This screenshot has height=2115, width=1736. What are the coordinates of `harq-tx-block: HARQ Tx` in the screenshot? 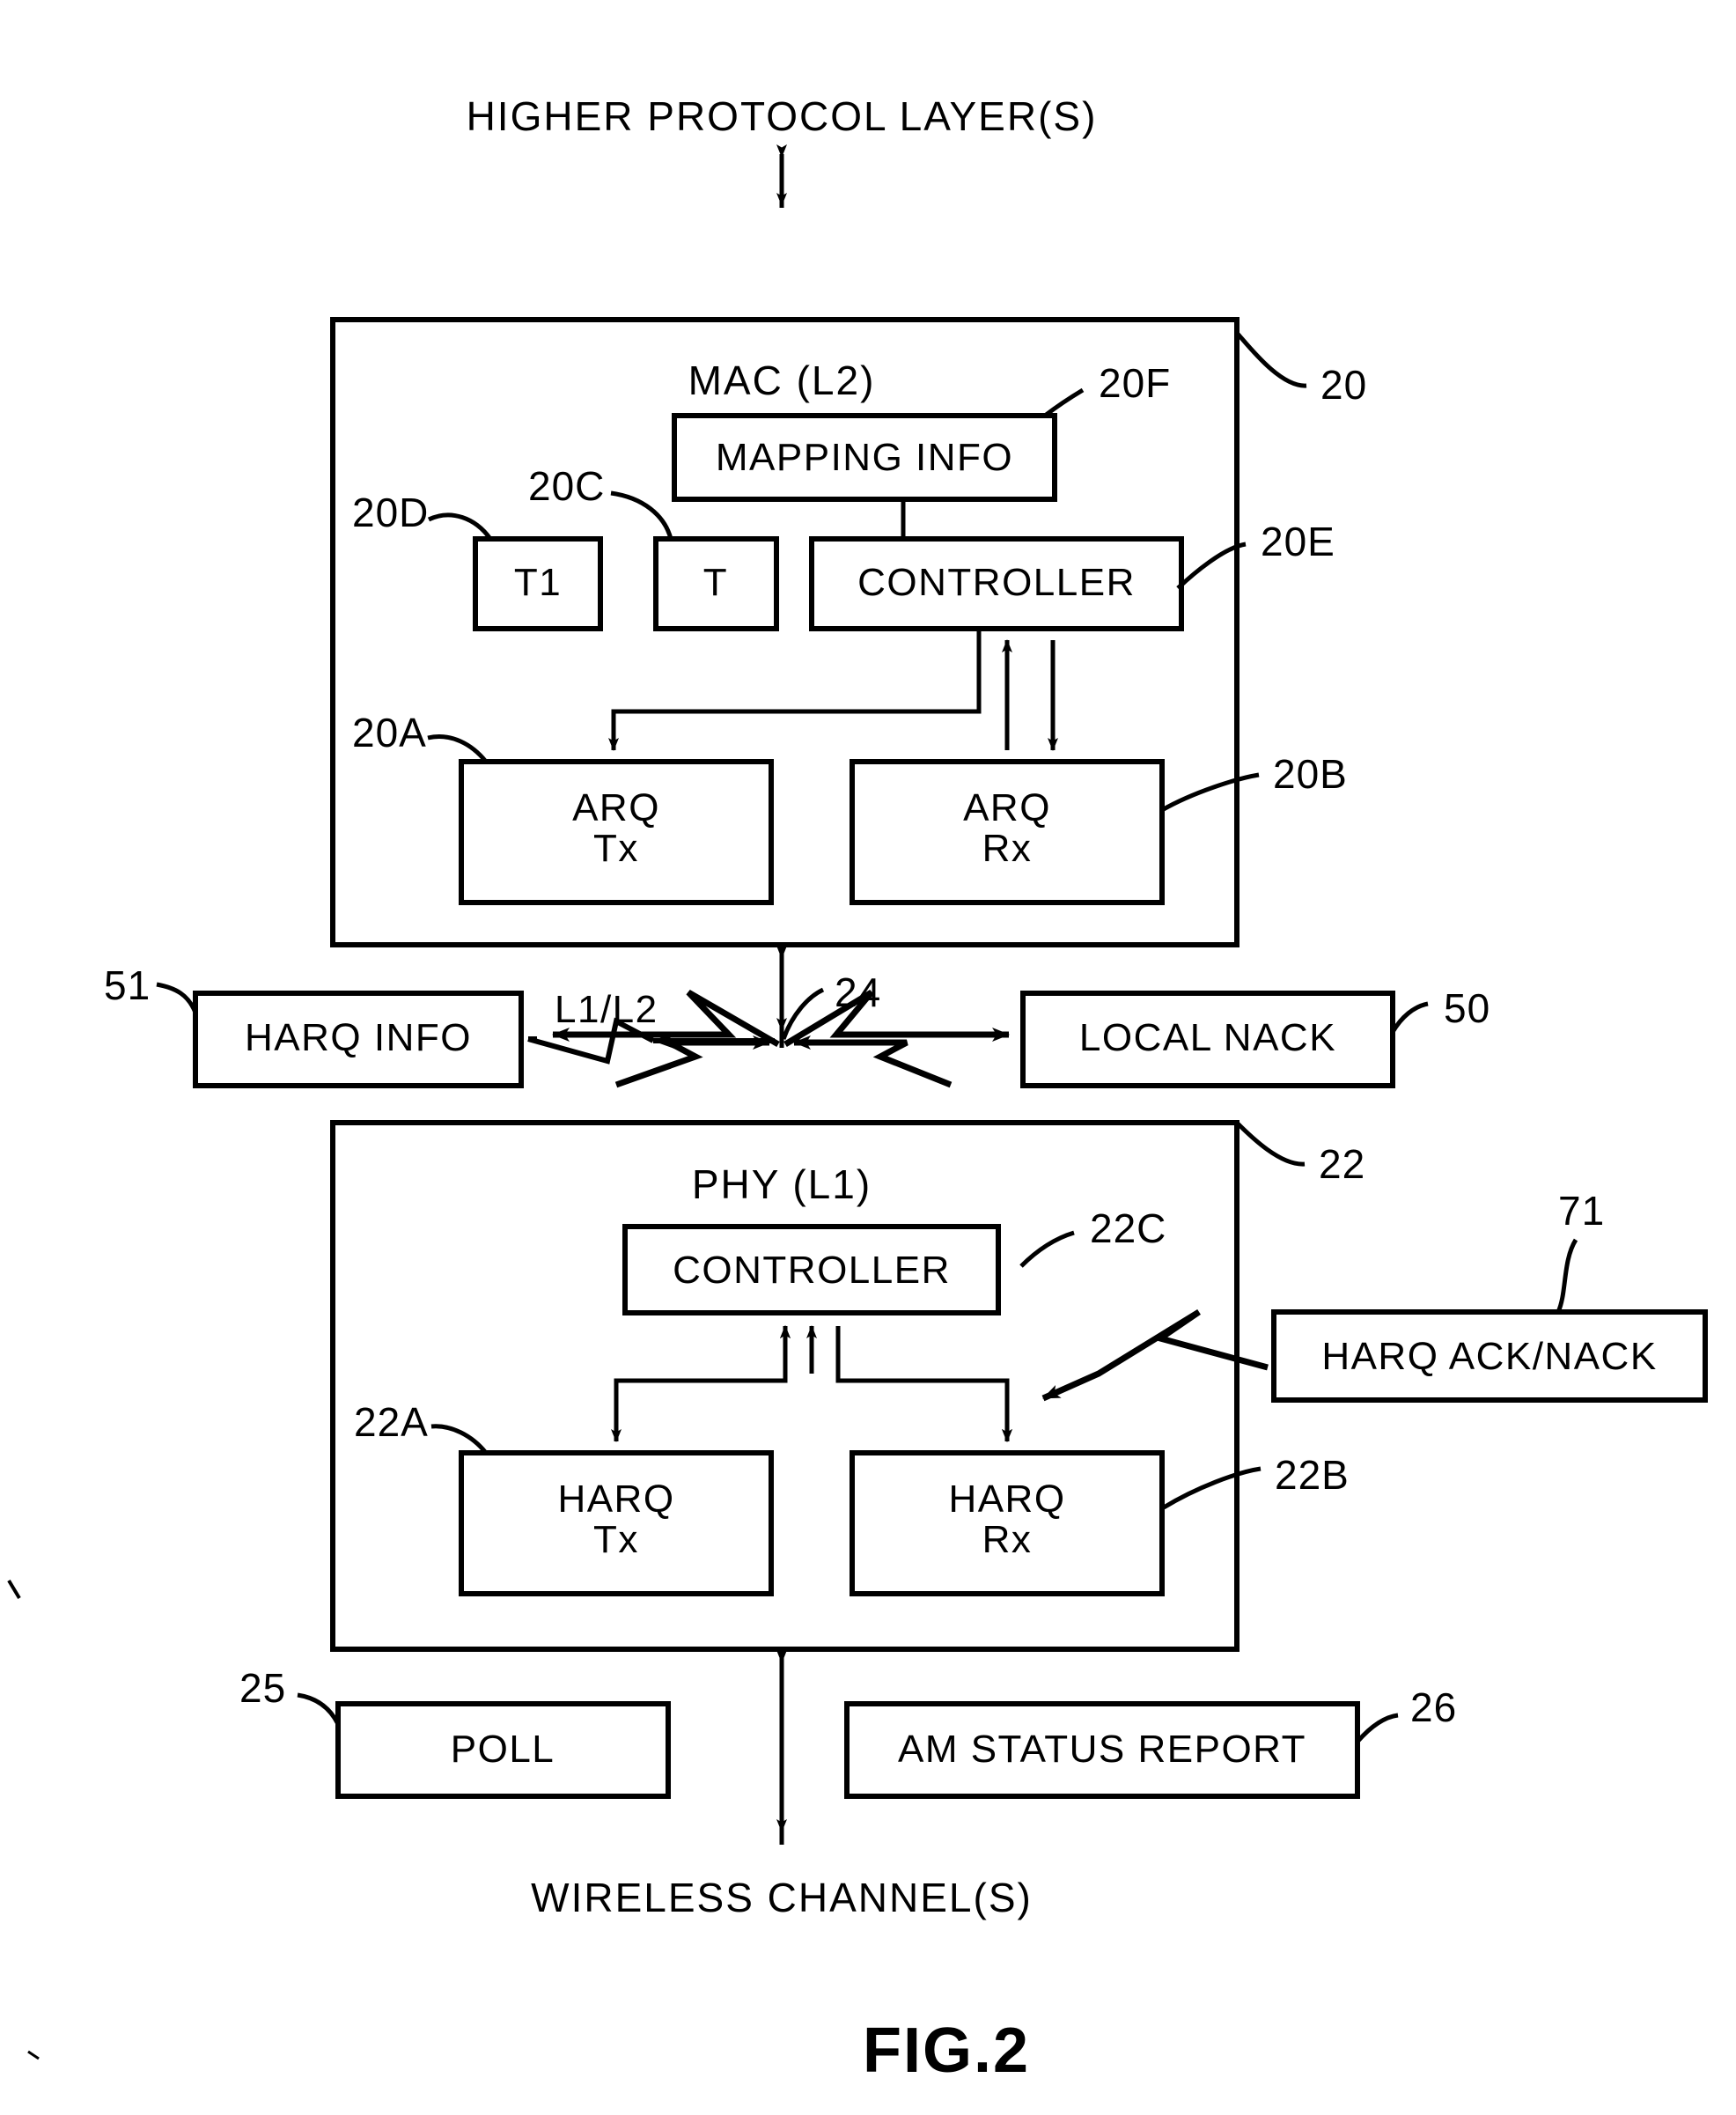 It's located at (616, 1520).